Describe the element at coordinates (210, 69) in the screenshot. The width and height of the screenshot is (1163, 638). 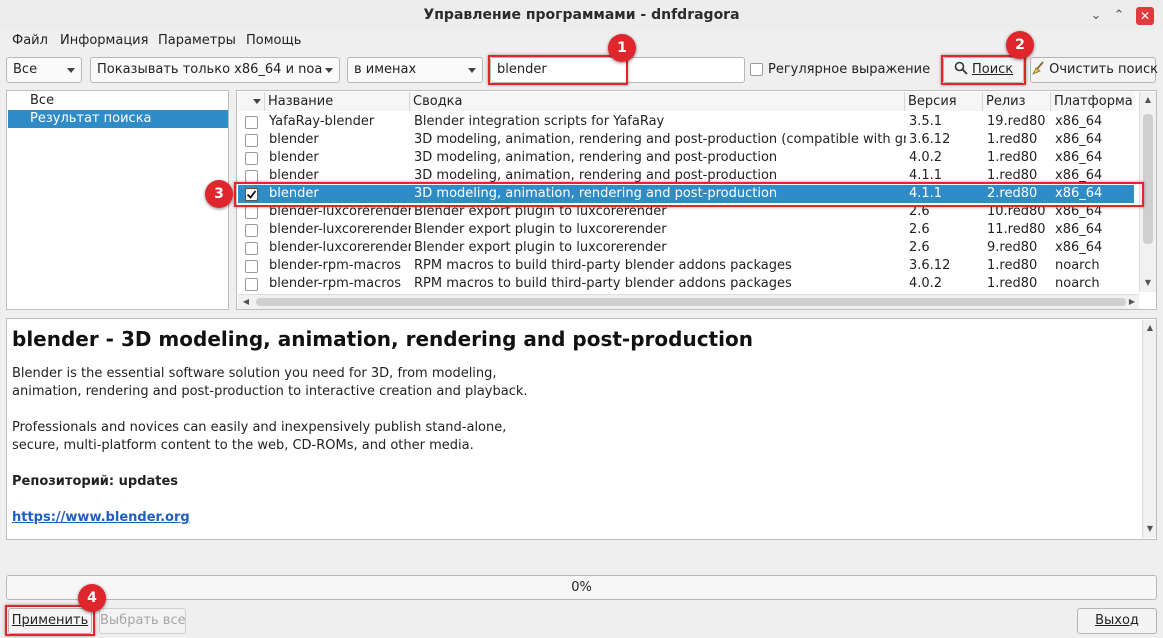
I see `arch-combo-value: Показывать только x86_64 и noarch` at that location.